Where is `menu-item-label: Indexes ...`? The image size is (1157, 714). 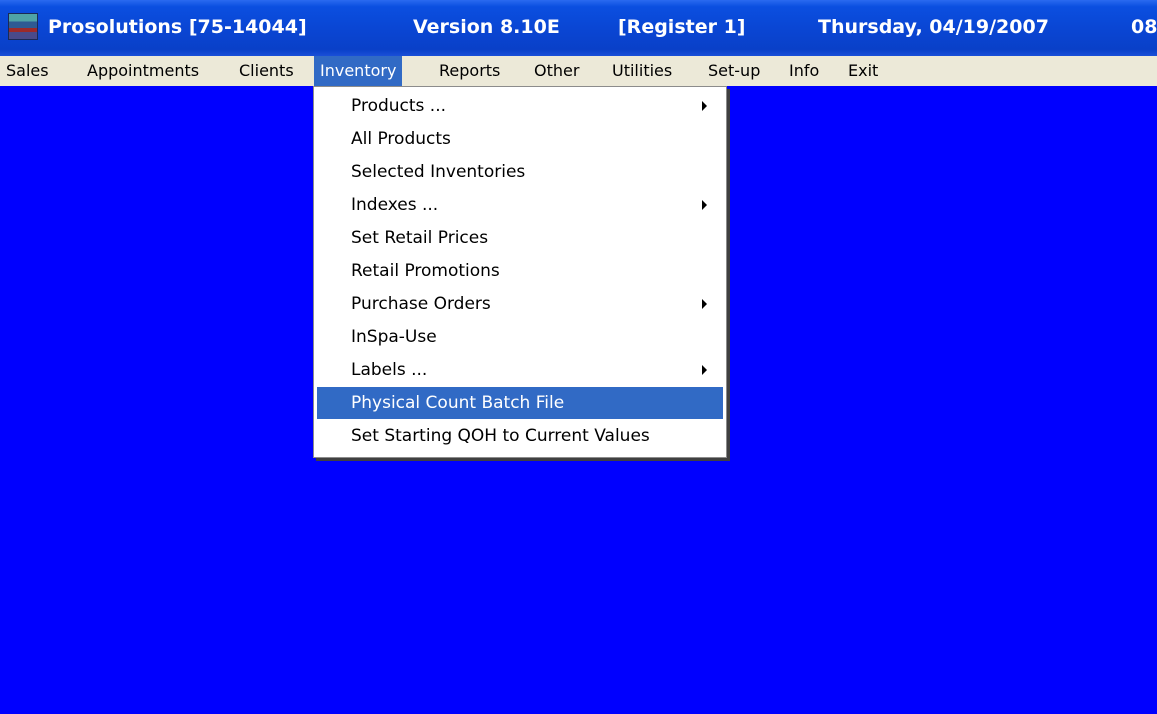 menu-item-label: Indexes ... is located at coordinates (395, 205).